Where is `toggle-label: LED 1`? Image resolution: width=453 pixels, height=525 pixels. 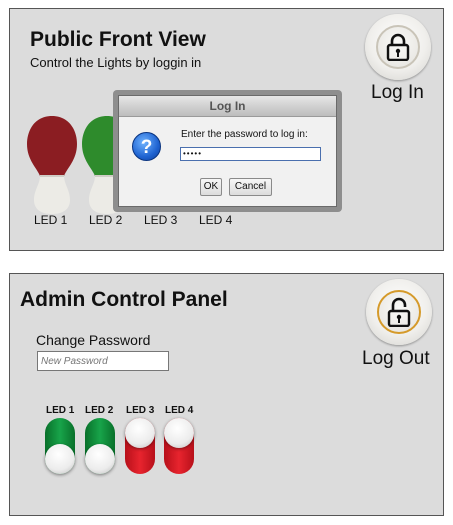 toggle-label: LED 1 is located at coordinates (60, 410).